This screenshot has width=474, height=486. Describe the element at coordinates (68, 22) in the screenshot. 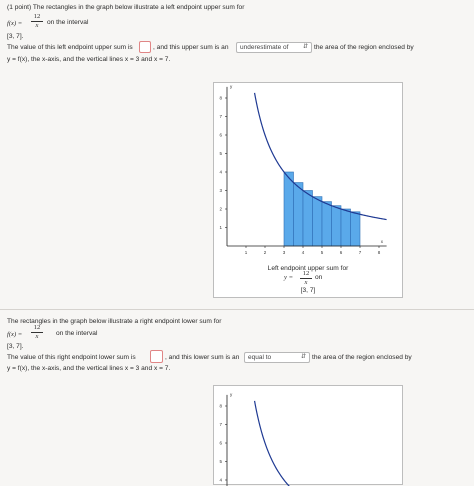

I see `problem1-fx-suffix: on the interval` at that location.